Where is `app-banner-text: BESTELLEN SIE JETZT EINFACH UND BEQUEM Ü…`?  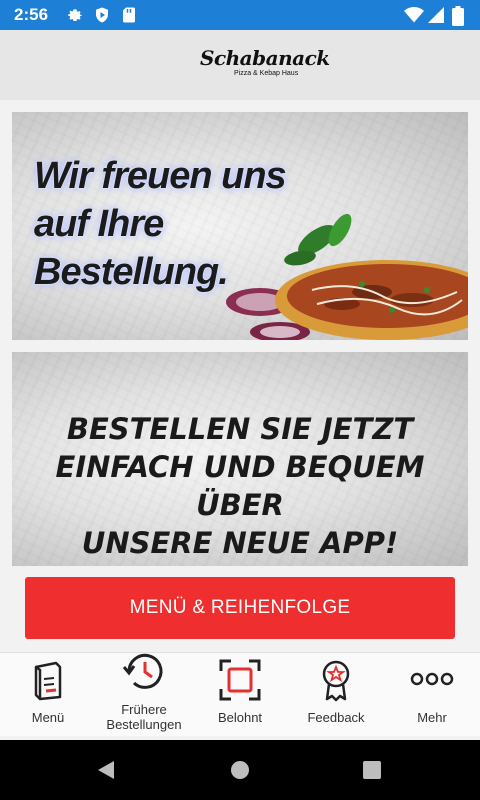 app-banner-text: BESTELLEN SIE JETZT EINFACH UND BEQUEM Ü… is located at coordinates (240, 486).